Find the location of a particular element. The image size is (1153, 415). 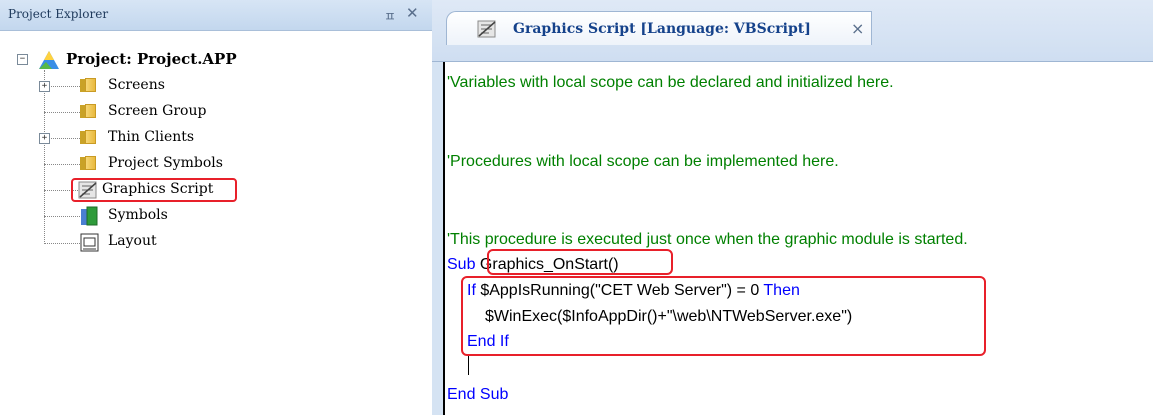

tree-item-label: Symbols is located at coordinates (138, 215).